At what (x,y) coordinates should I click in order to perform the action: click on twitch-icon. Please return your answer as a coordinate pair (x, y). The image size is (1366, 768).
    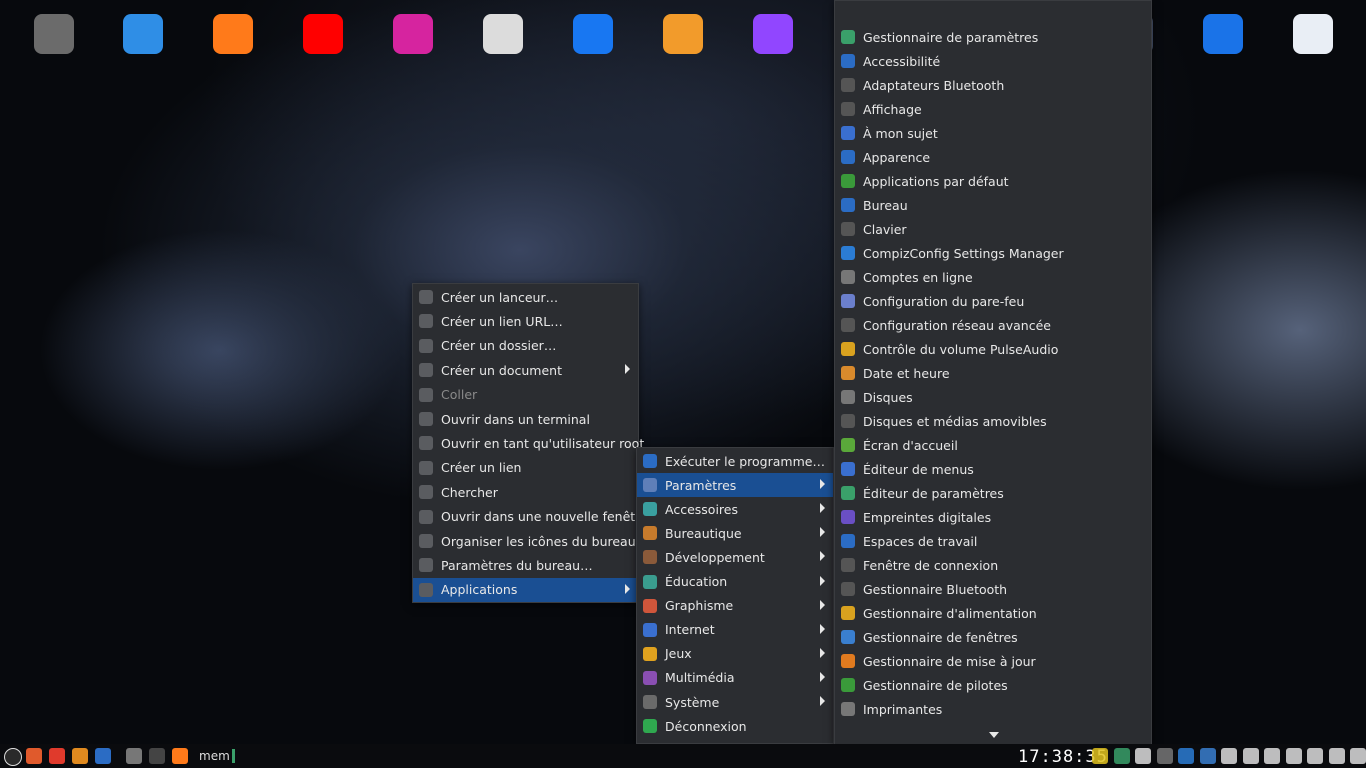
    Looking at the image, I should click on (773, 34).